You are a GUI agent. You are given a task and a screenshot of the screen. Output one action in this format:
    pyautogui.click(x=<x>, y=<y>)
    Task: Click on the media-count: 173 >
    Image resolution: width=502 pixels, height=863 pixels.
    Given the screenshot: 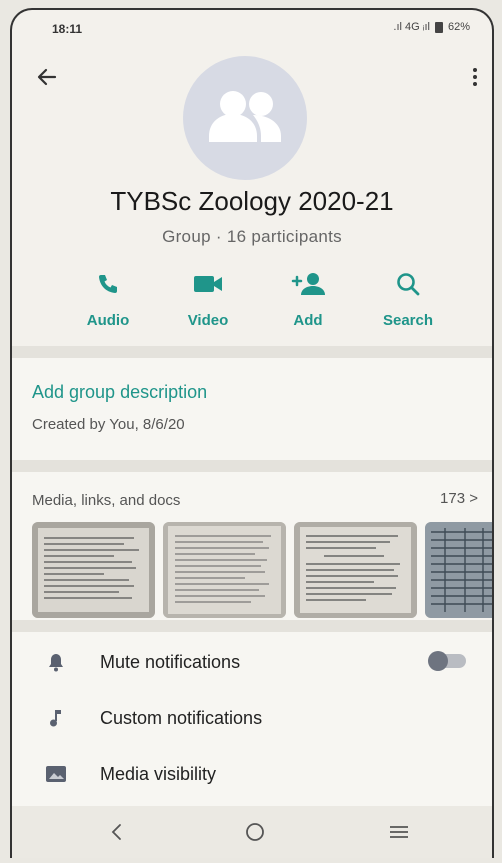 What is the action you would take?
    pyautogui.click(x=459, y=498)
    